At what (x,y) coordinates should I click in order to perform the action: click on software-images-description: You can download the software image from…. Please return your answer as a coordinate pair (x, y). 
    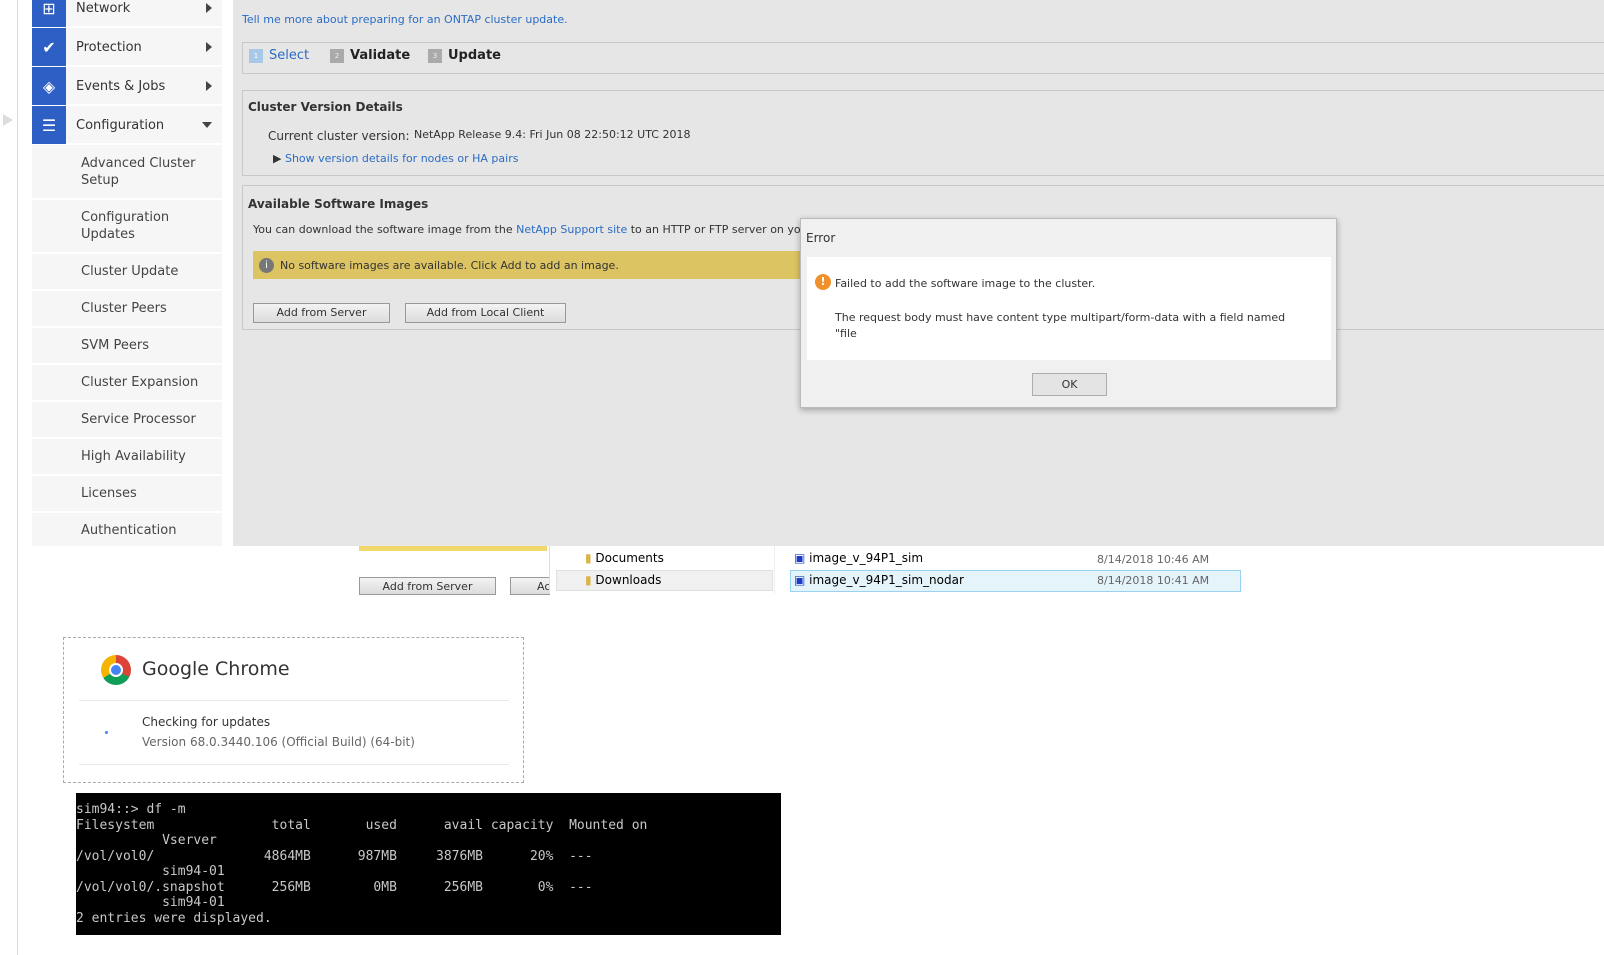
    Looking at the image, I should click on (553, 229).